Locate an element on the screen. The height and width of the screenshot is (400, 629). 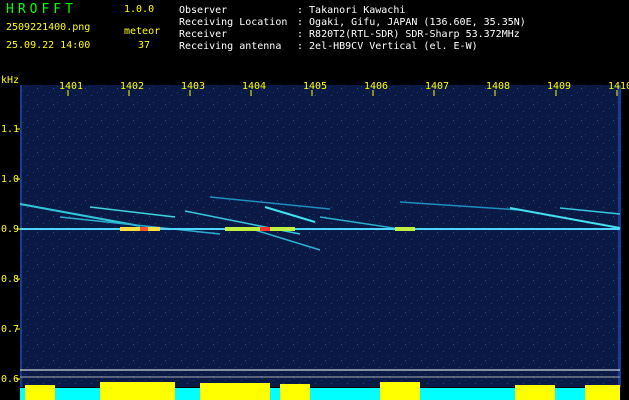
right-border-band is located at coordinates (619, 236).